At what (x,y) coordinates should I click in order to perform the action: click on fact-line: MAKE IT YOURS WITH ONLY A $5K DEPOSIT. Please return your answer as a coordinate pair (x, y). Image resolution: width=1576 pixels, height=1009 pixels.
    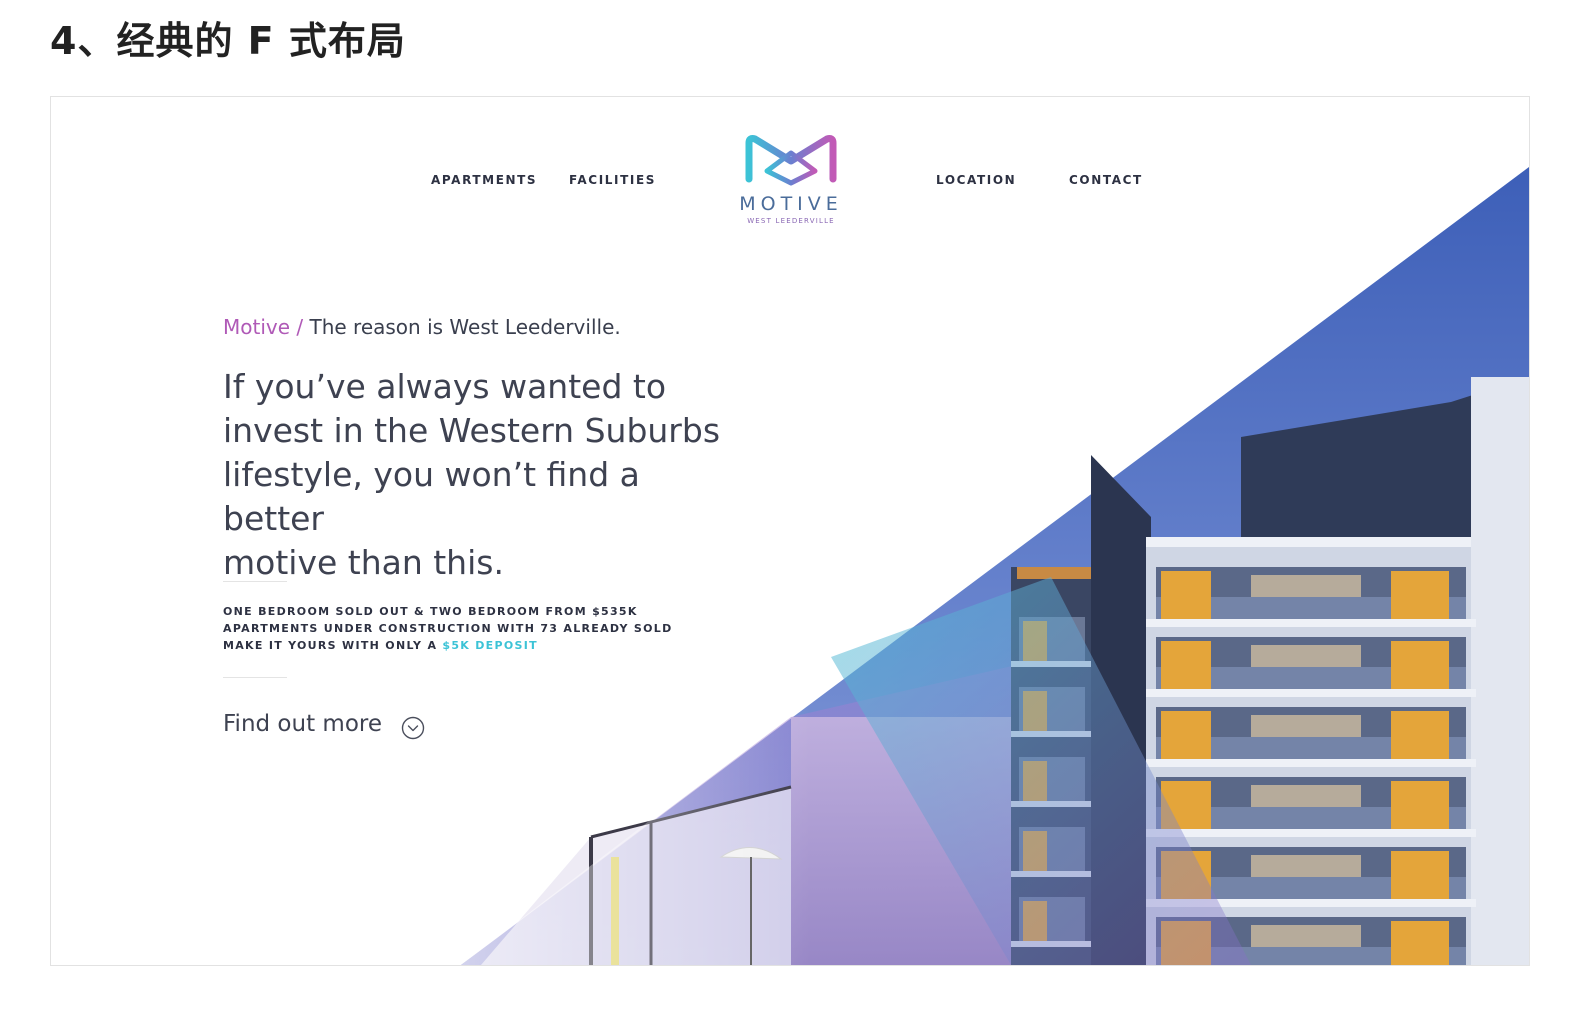
    Looking at the image, I should click on (448, 645).